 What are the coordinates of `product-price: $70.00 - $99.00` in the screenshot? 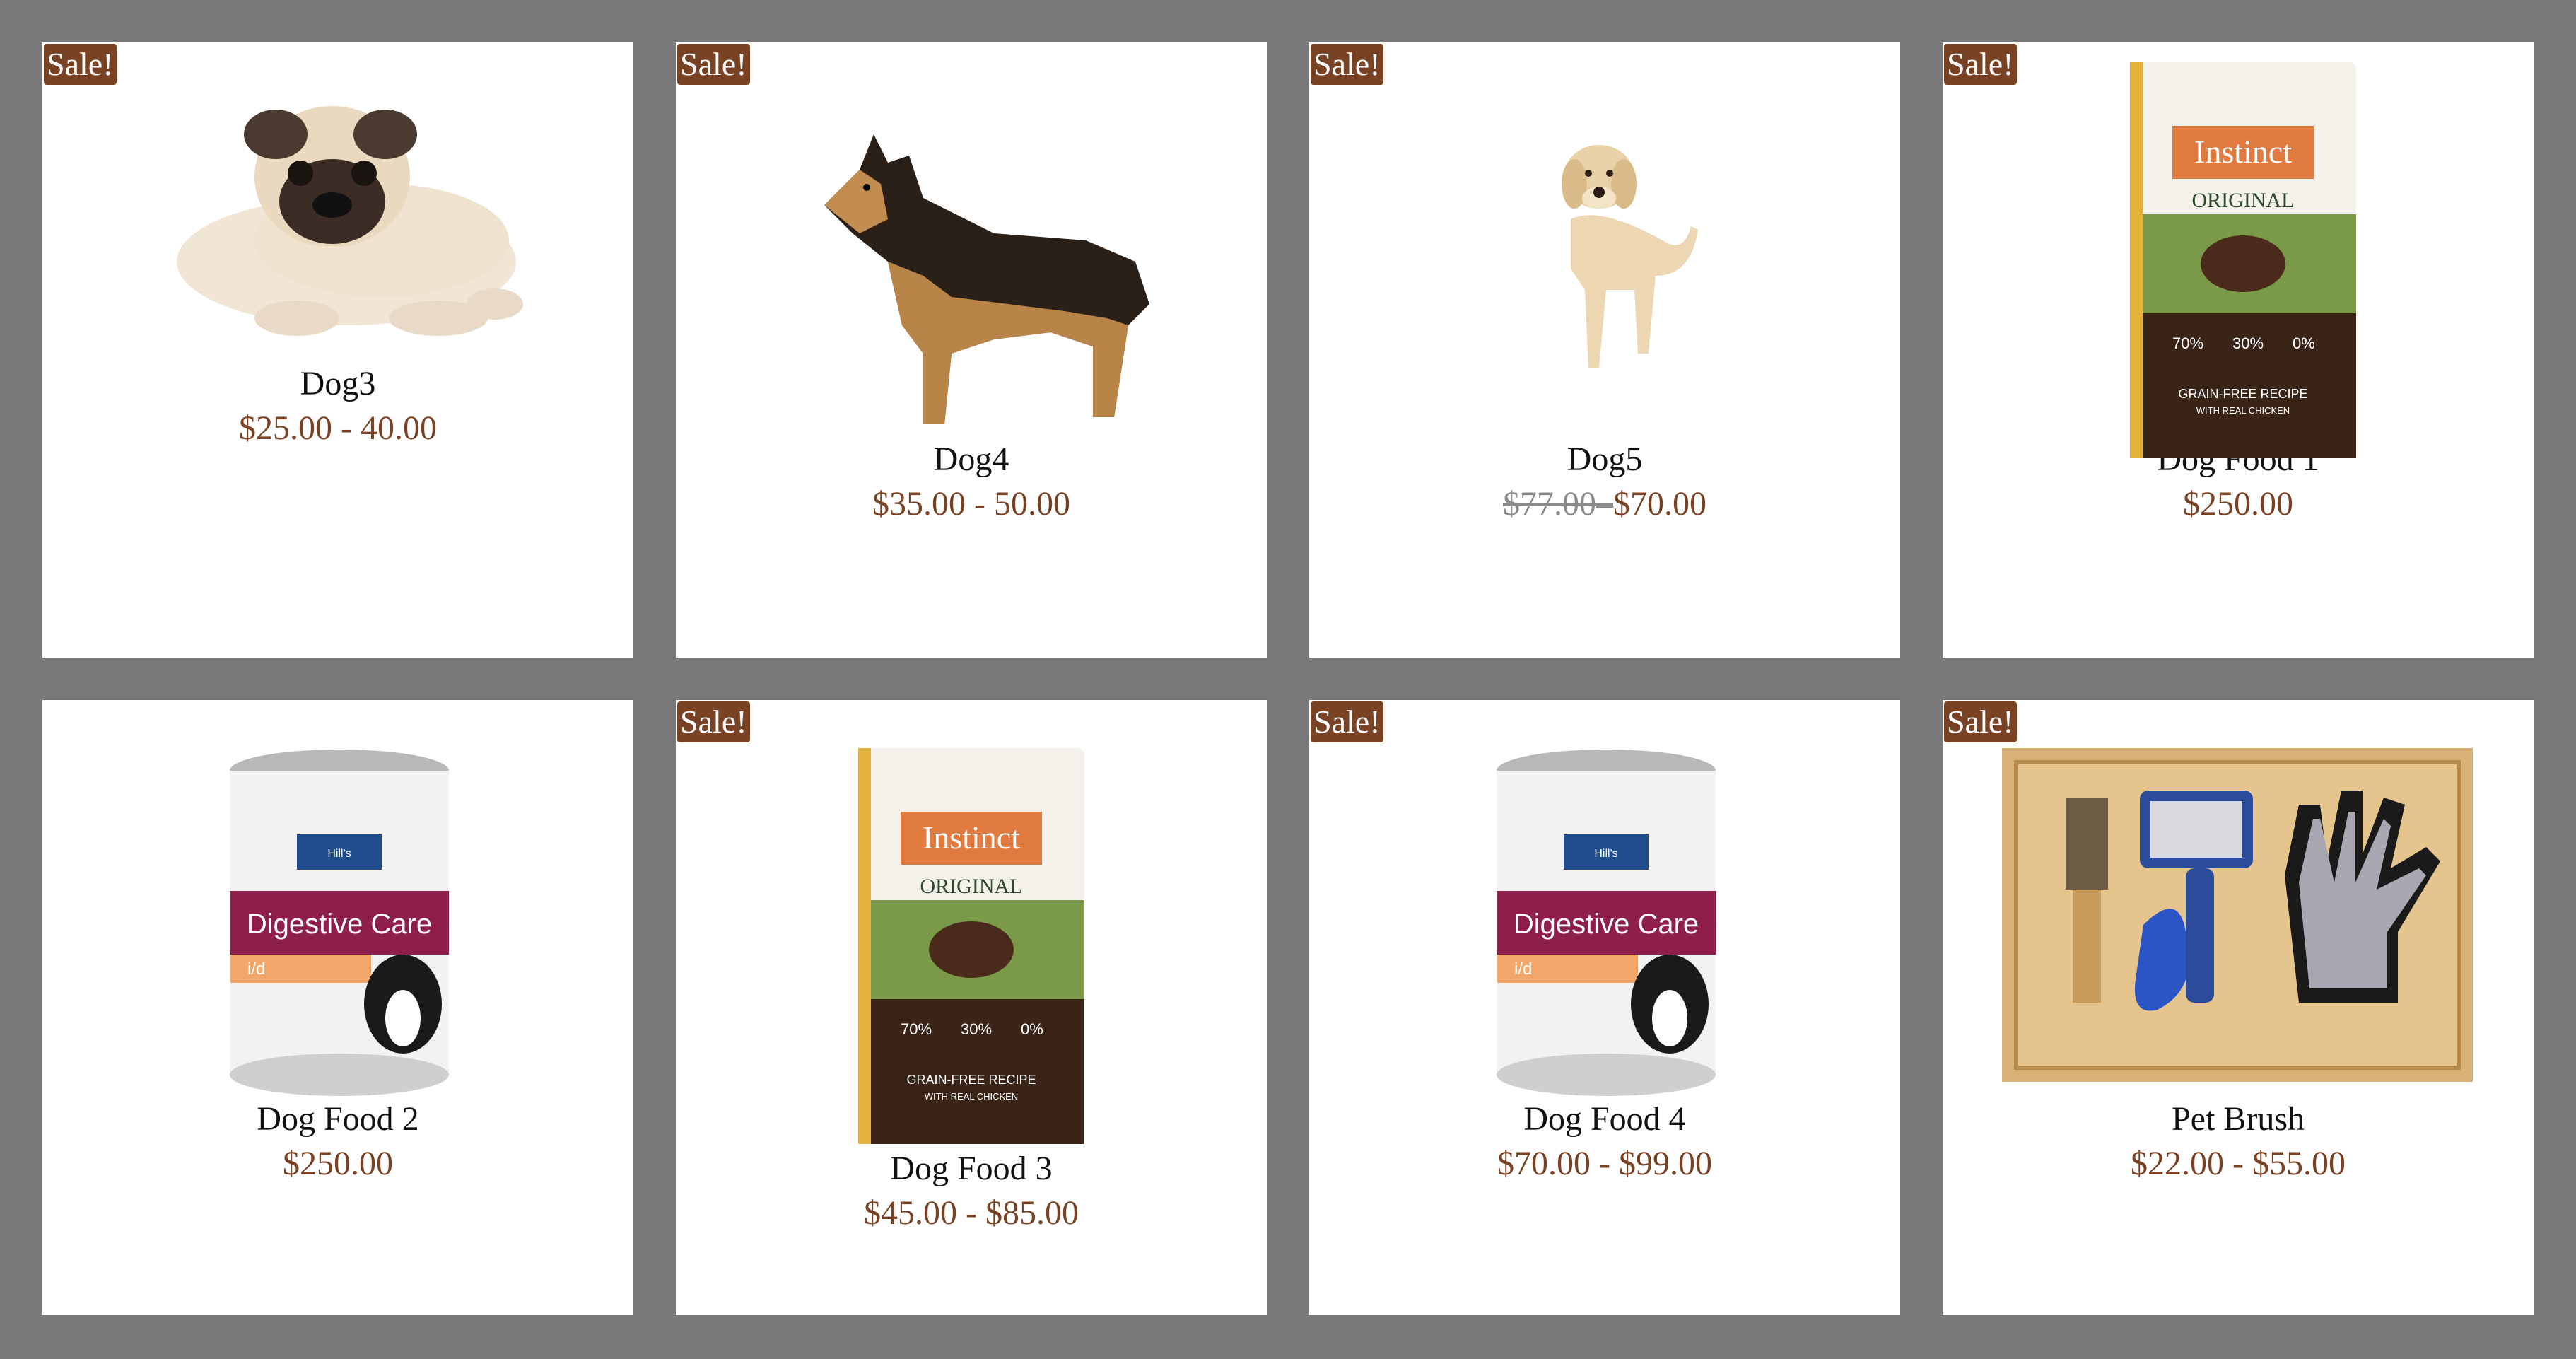 It's located at (1604, 1163).